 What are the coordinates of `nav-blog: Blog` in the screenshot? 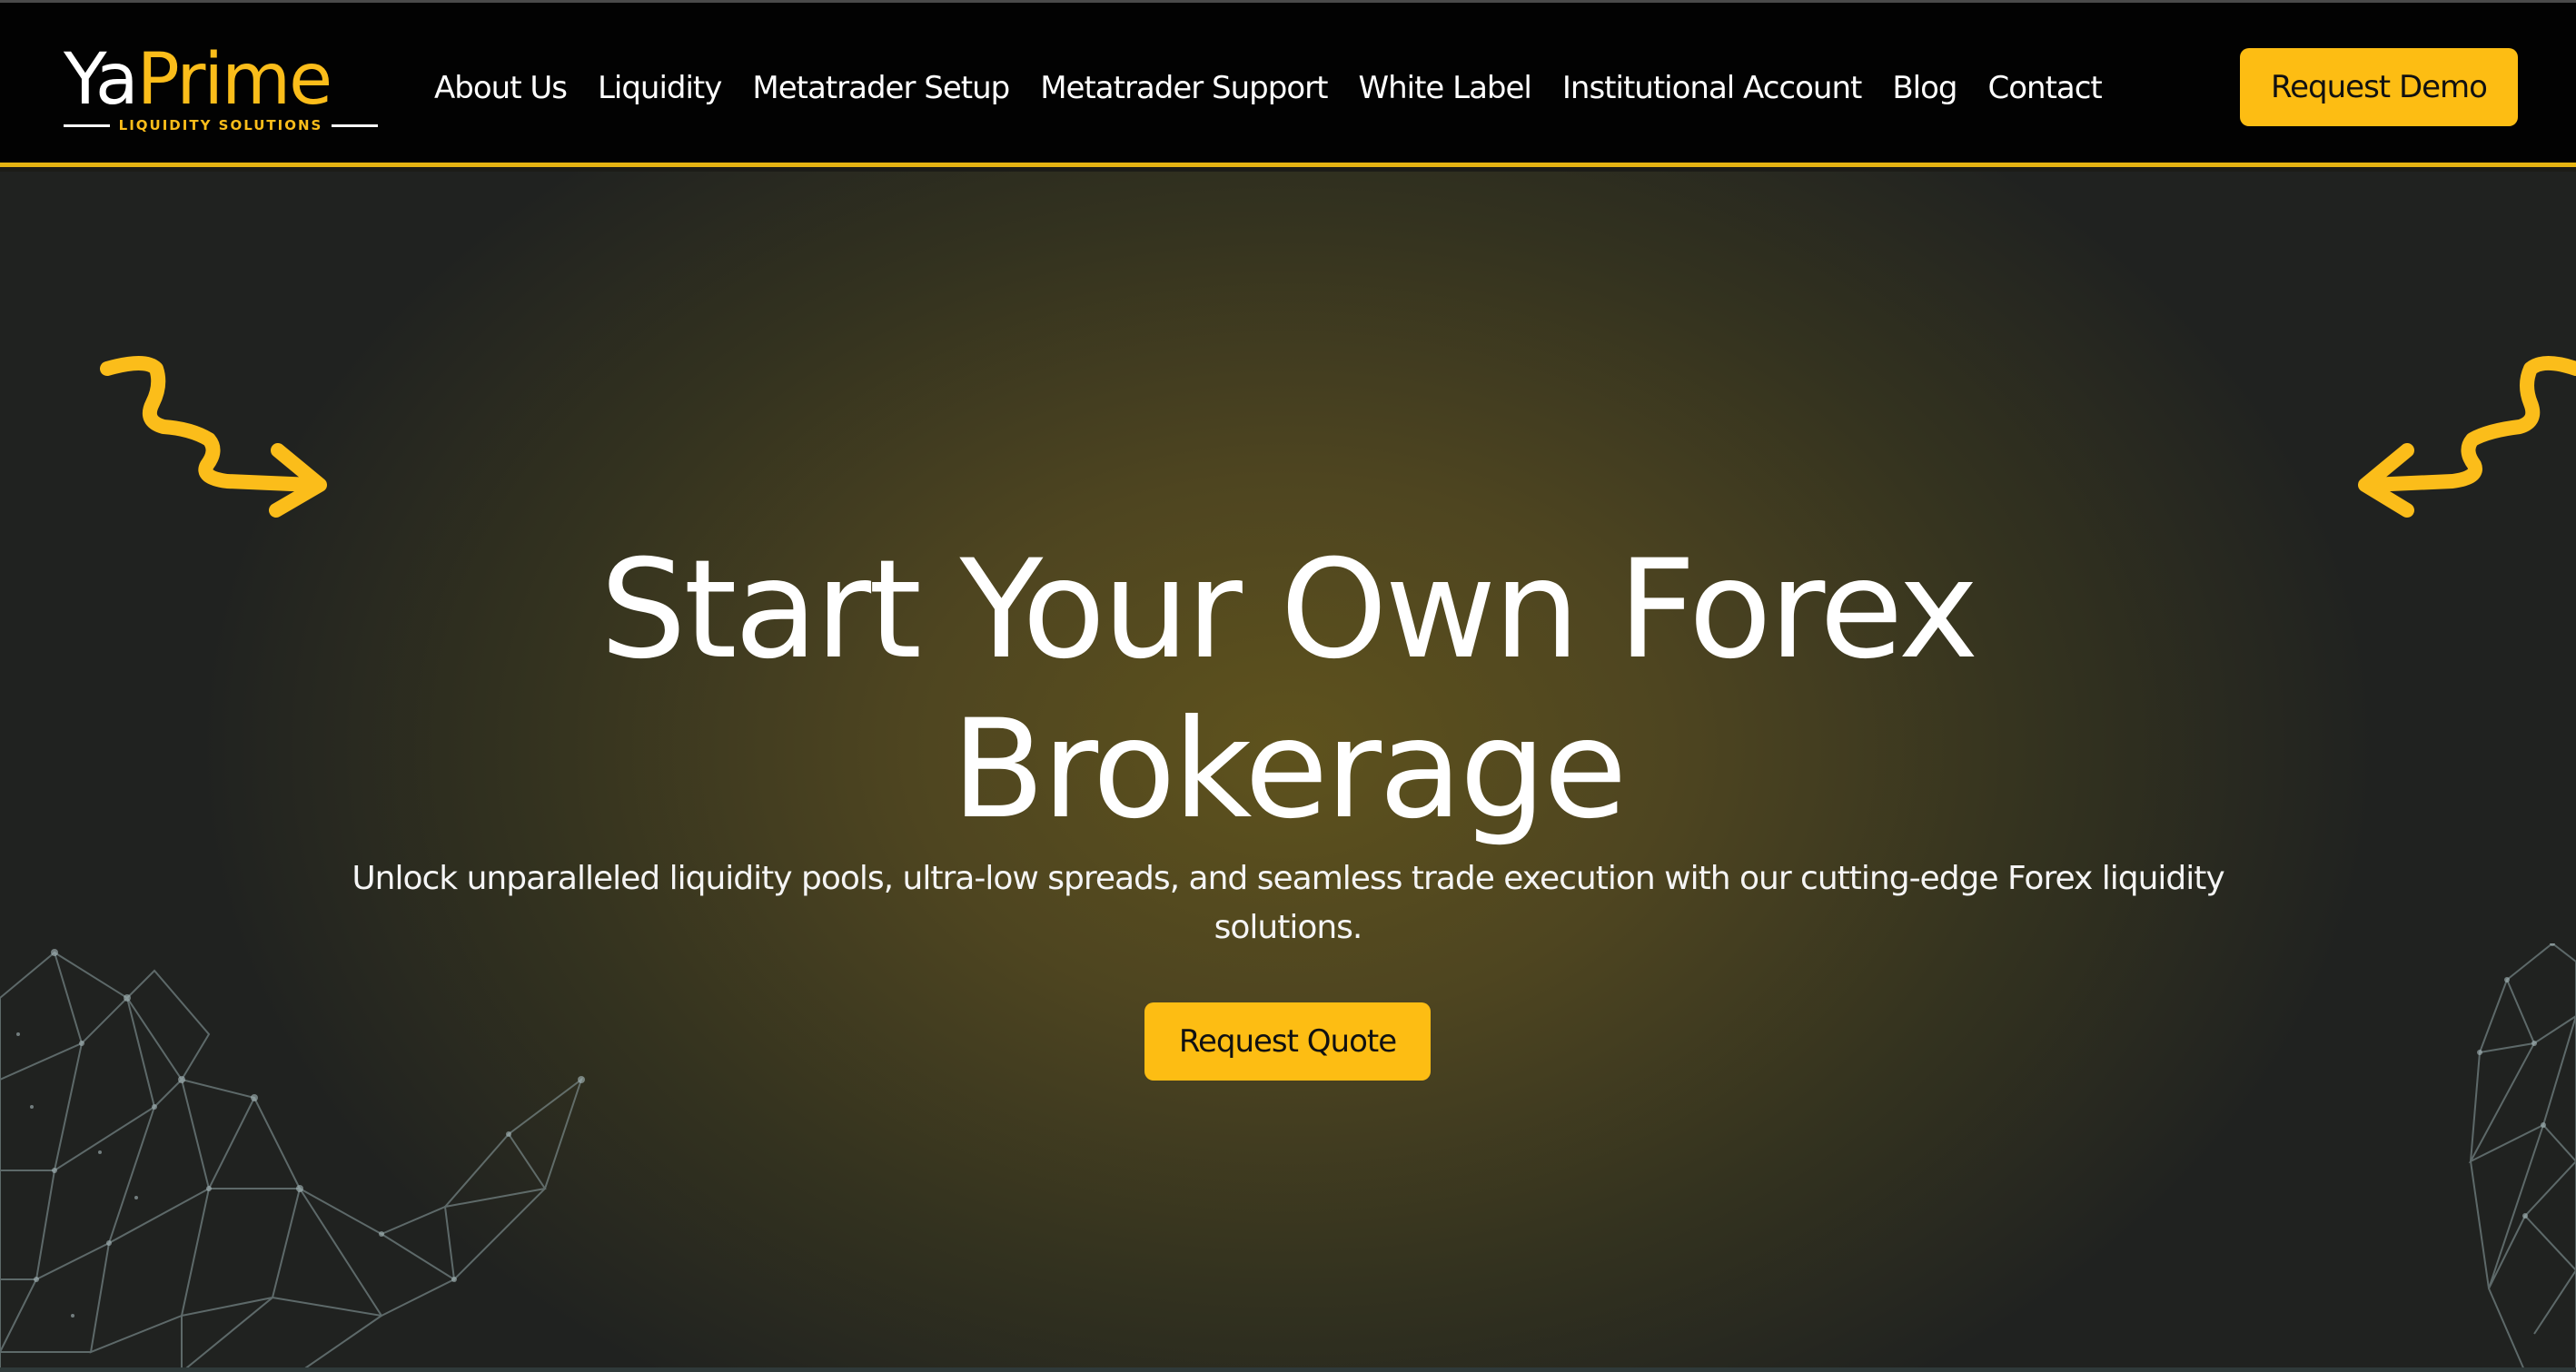 It's located at (1924, 88).